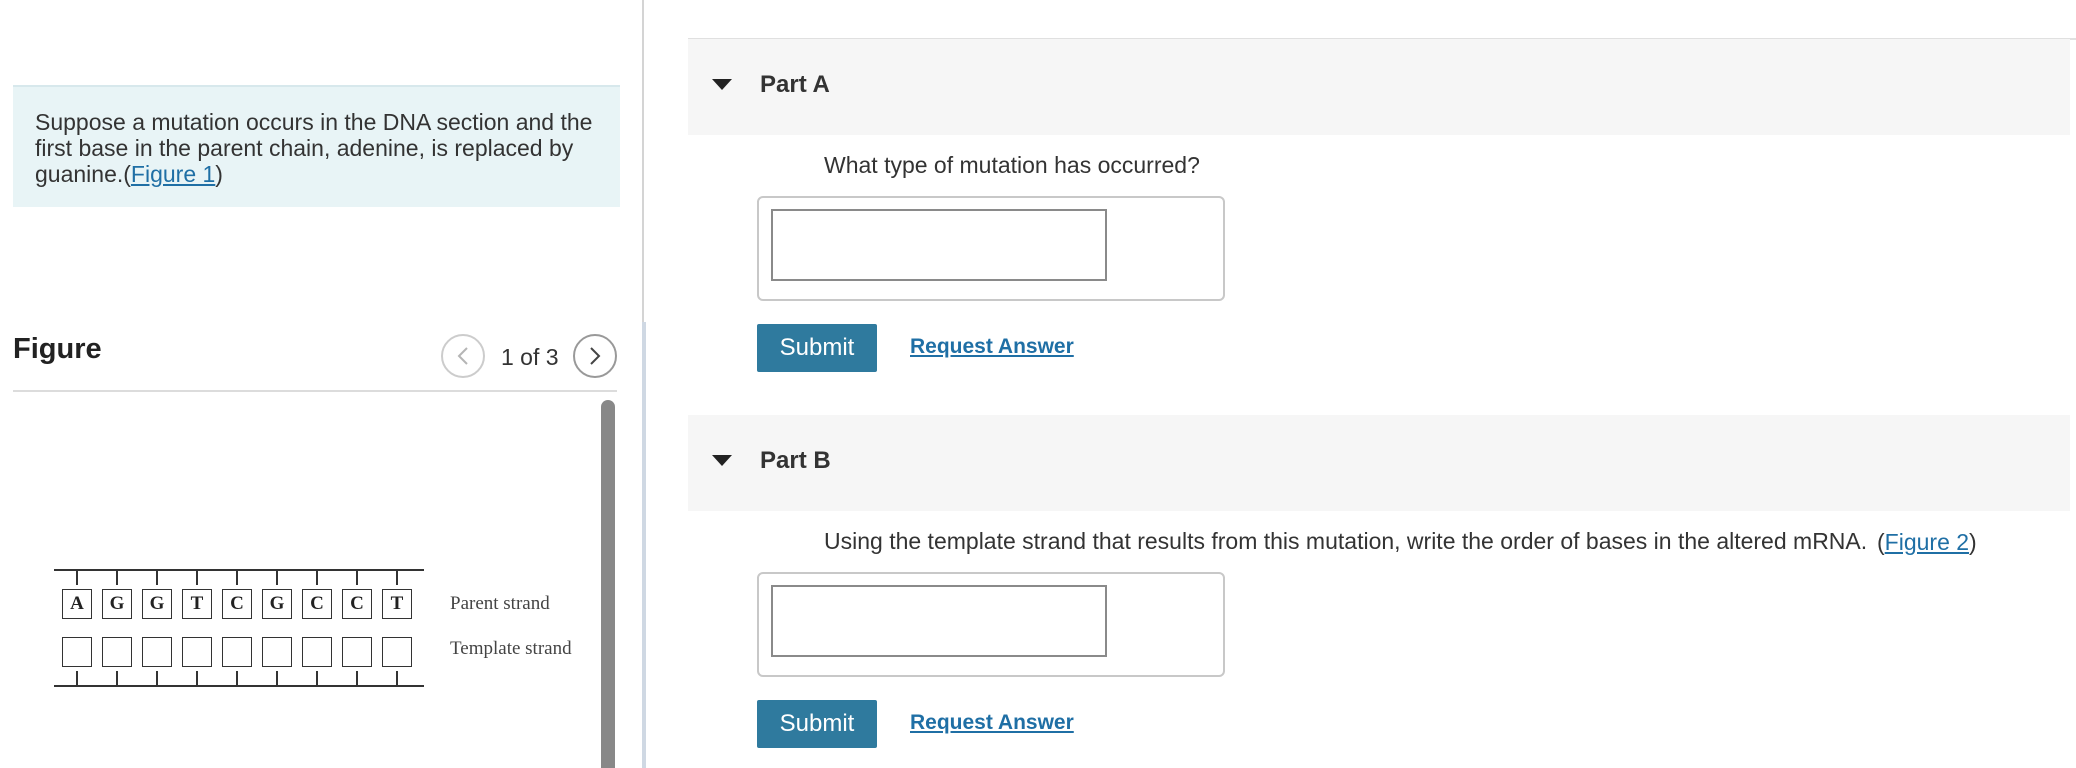  What do you see at coordinates (303, 584) in the screenshot?
I see `dna-figure: AGGTCGCCT Parent strand Template strand` at bounding box center [303, 584].